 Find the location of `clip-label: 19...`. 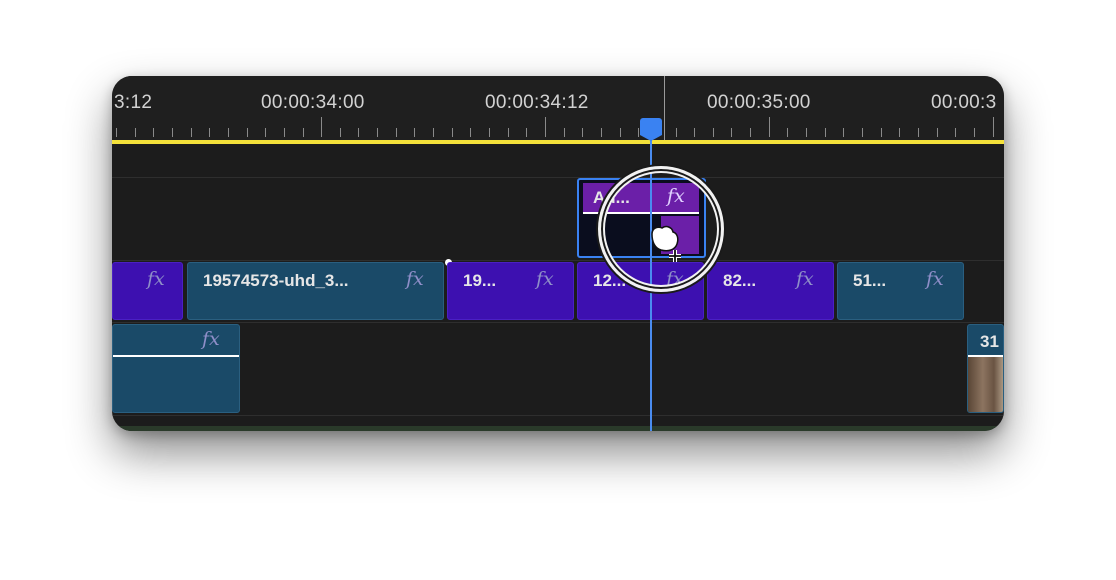

clip-label: 19... is located at coordinates (480, 280).